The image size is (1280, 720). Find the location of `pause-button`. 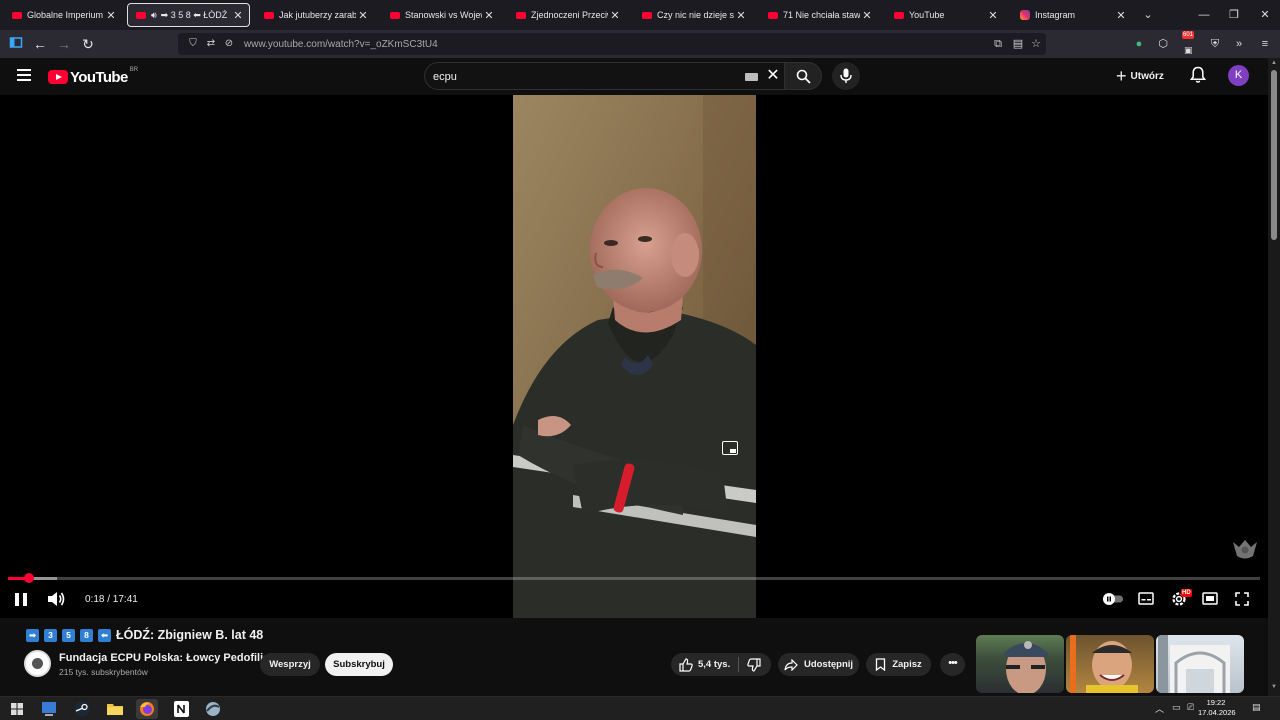

pause-button is located at coordinates (21, 599).